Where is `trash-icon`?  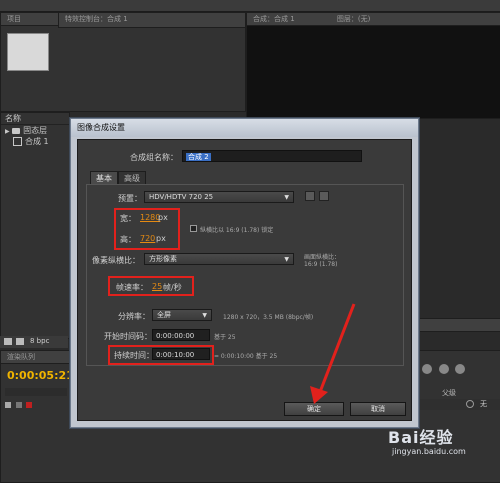 trash-icon is located at coordinates (324, 196).